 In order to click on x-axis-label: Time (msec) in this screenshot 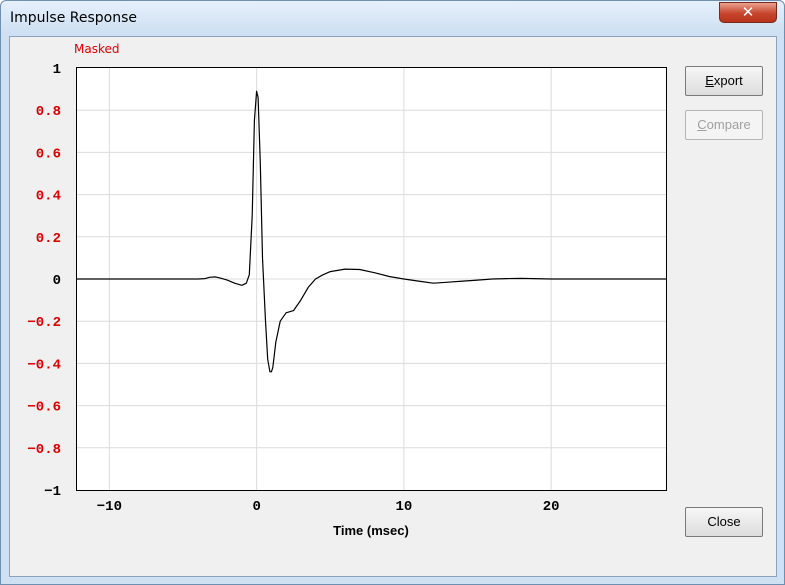, I will do `click(371, 530)`.